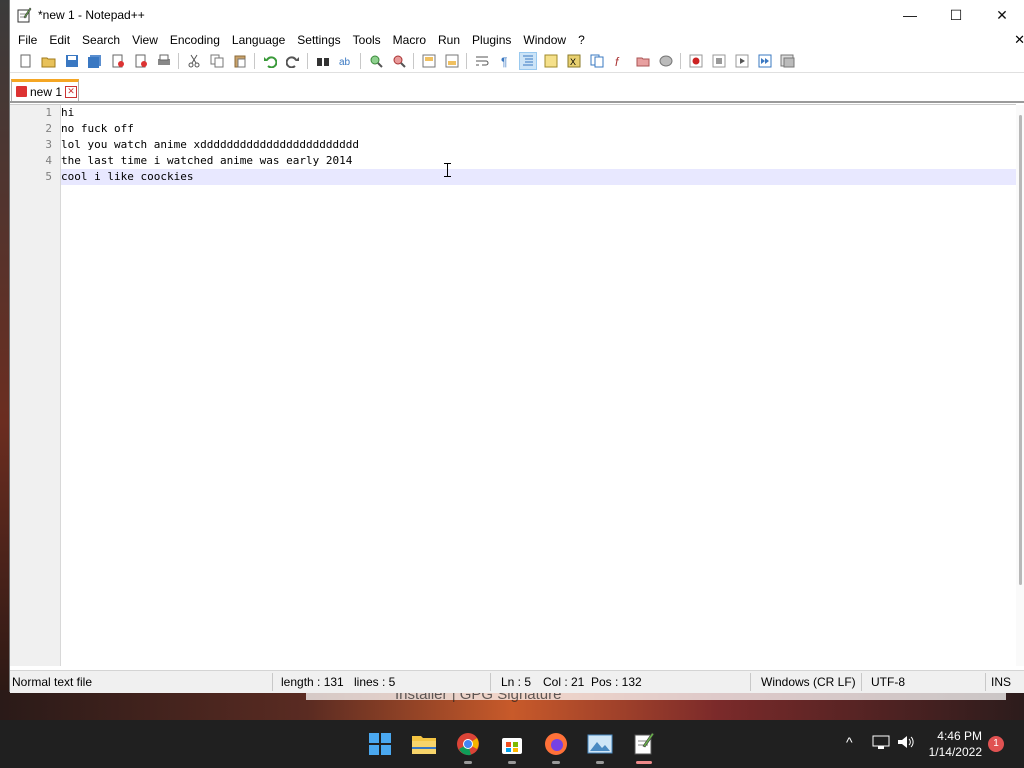 This screenshot has height=768, width=1024. Describe the element at coordinates (1020, 350) in the screenshot. I see `scrollbar-thumb` at that location.